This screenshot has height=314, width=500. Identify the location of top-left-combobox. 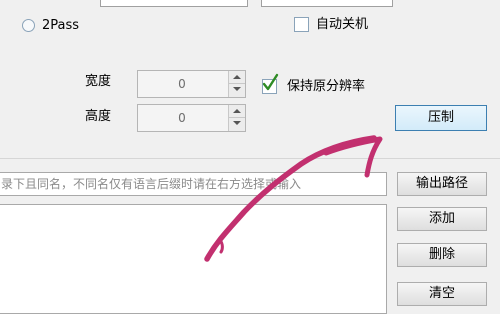
(174, 3).